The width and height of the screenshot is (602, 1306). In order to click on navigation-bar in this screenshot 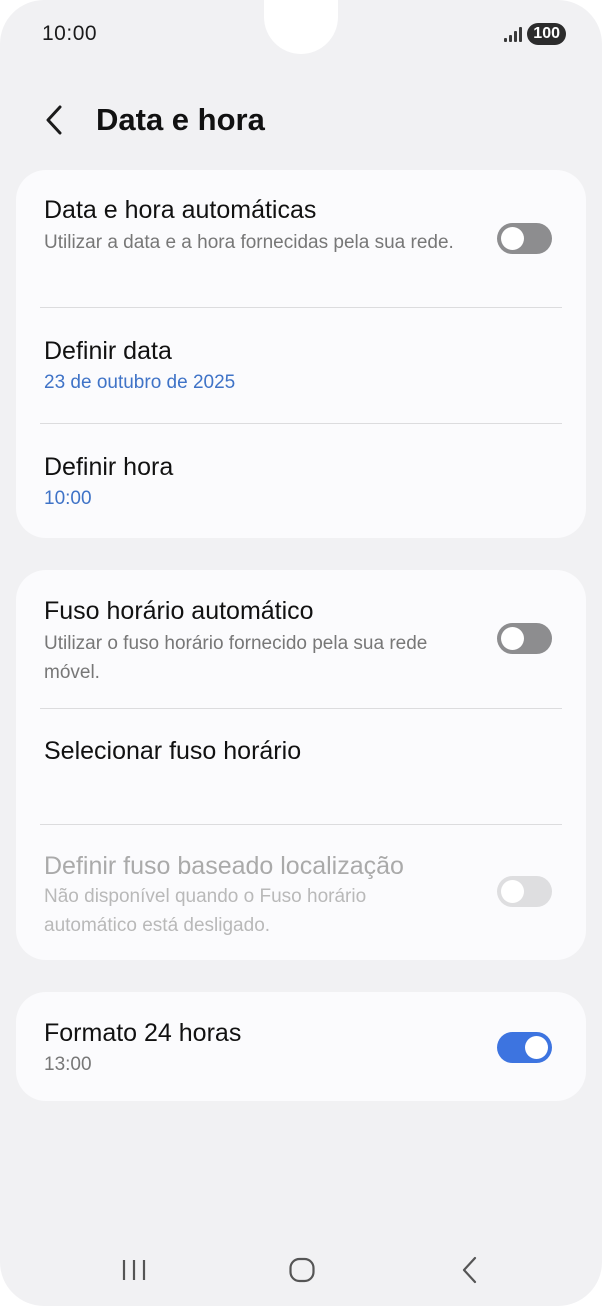, I will do `click(301, 1270)`.